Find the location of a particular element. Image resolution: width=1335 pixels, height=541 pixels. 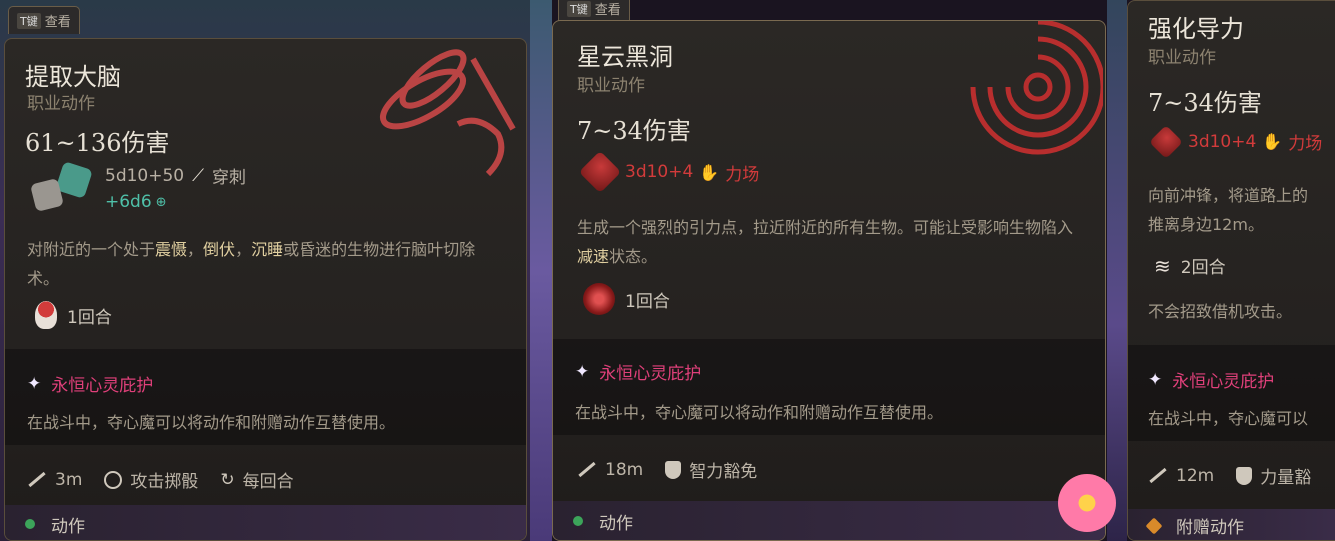

ability-note: 不会招致借机攻击。 is located at coordinates (1220, 311).